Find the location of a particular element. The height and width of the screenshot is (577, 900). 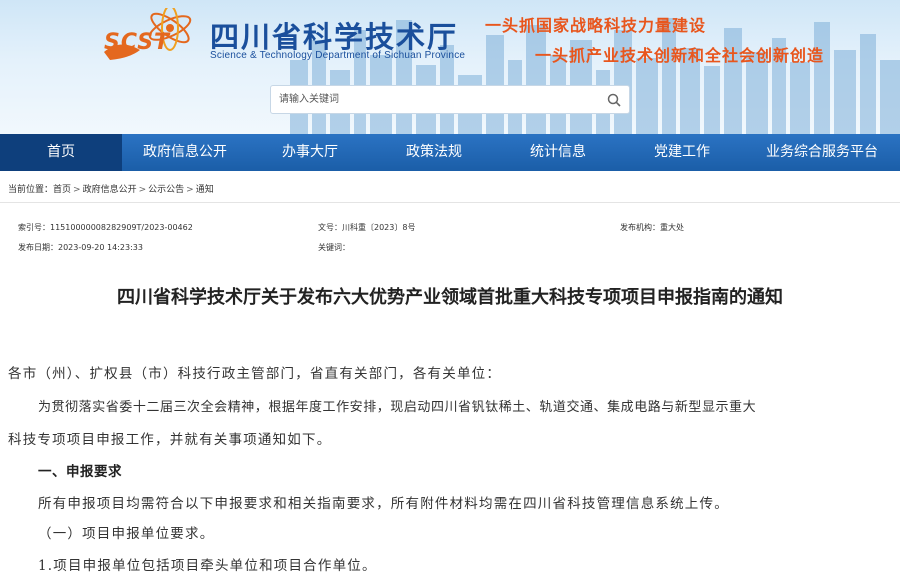

breadcrumb-item-gov-info: 政府信息公开 is located at coordinates (110, 190).